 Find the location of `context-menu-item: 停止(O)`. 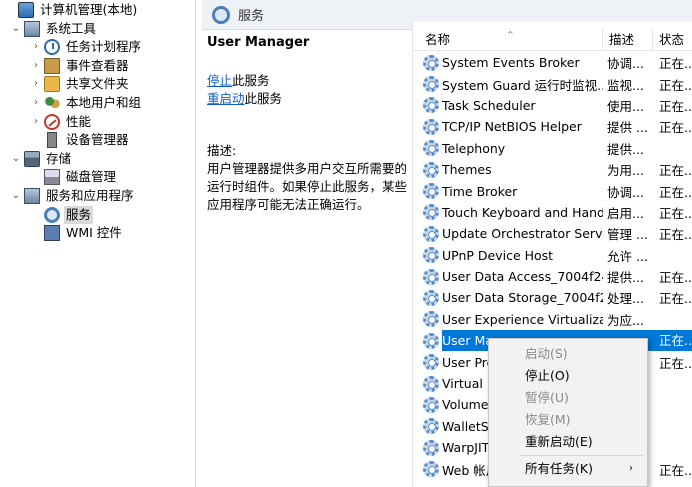

context-menu-item: 停止(O) is located at coordinates (568, 376).